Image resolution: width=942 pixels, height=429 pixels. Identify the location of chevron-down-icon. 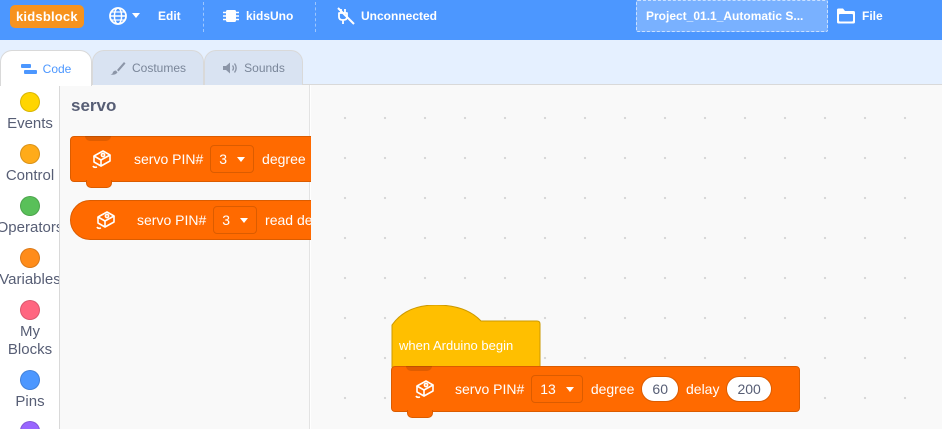
(136, 16).